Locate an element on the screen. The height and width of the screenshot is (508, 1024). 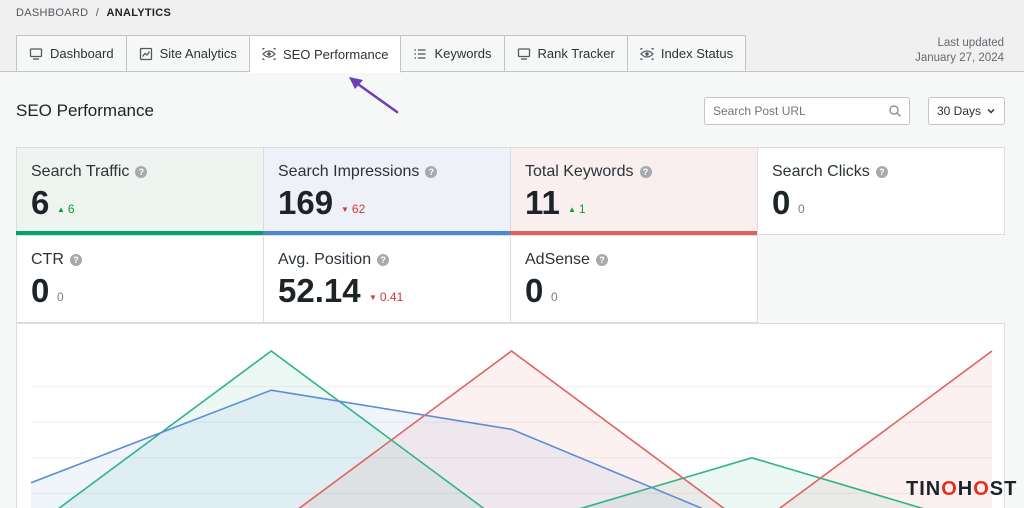
metric-label: Total Keywords? is located at coordinates (588, 172).